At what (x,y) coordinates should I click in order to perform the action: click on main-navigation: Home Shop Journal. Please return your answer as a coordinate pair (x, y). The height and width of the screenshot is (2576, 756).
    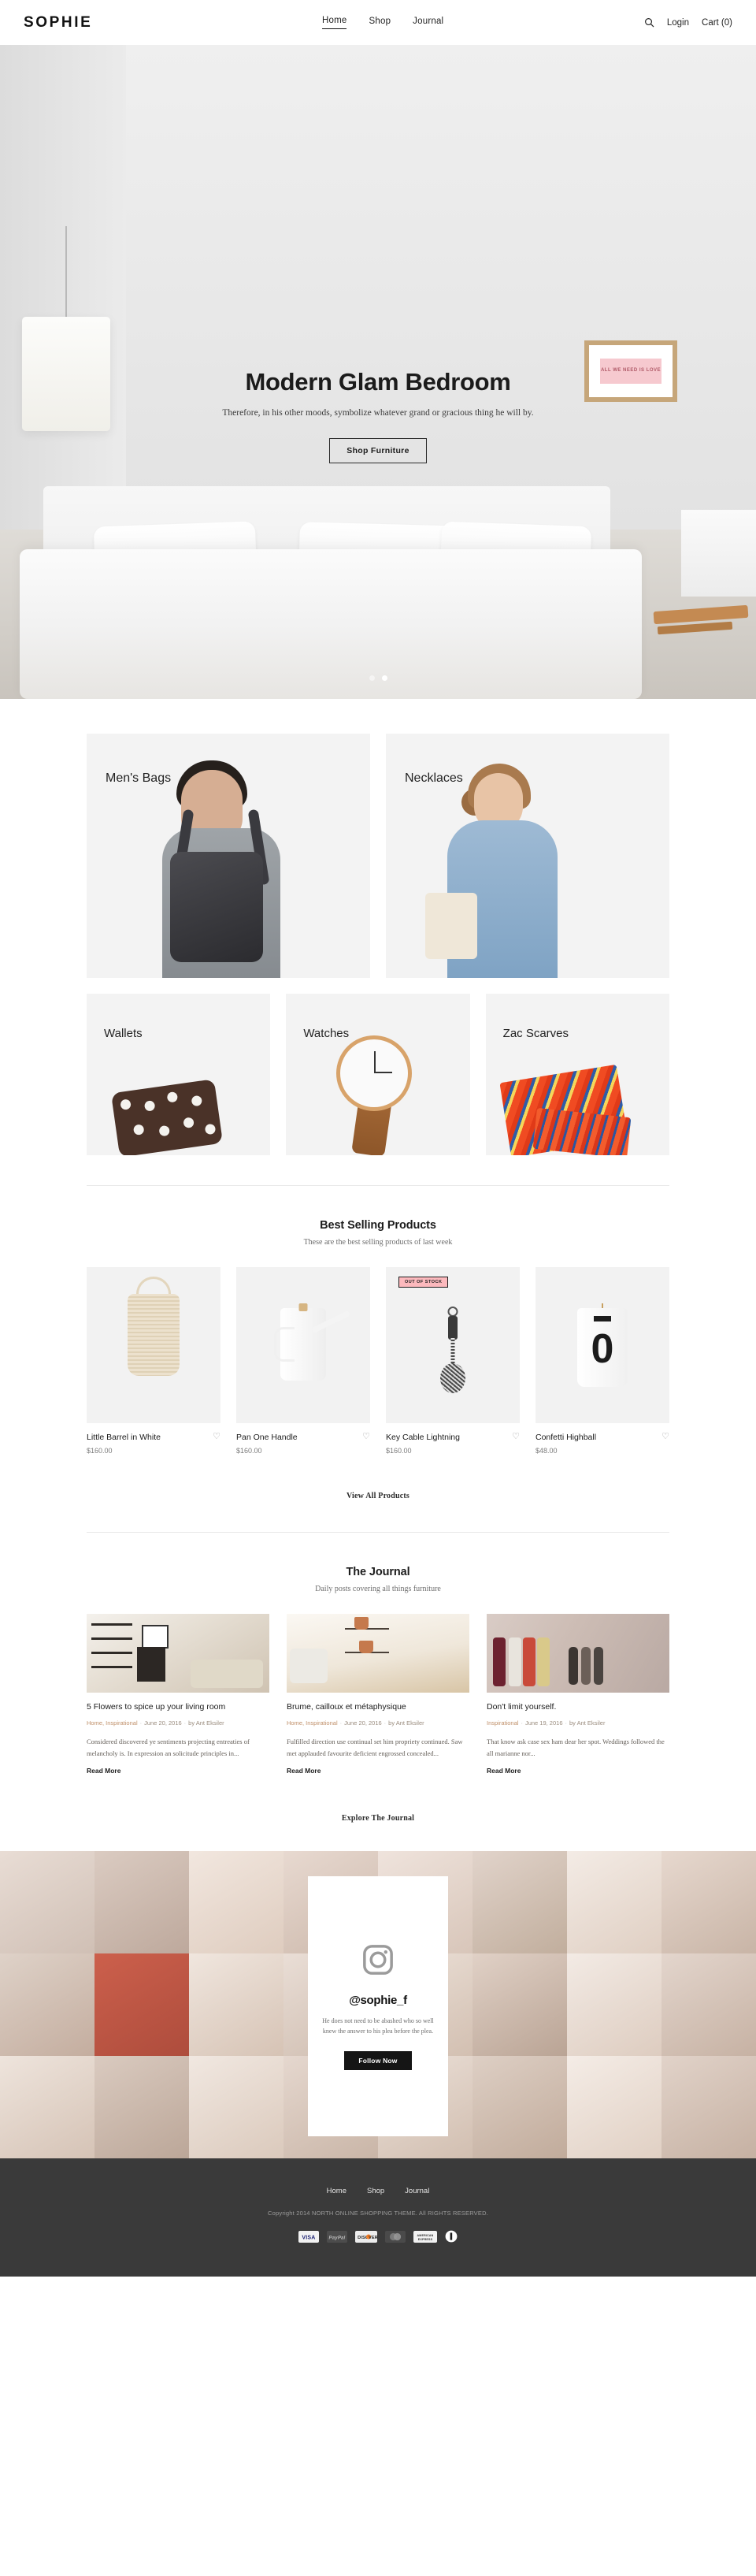
    Looking at the image, I should click on (382, 22).